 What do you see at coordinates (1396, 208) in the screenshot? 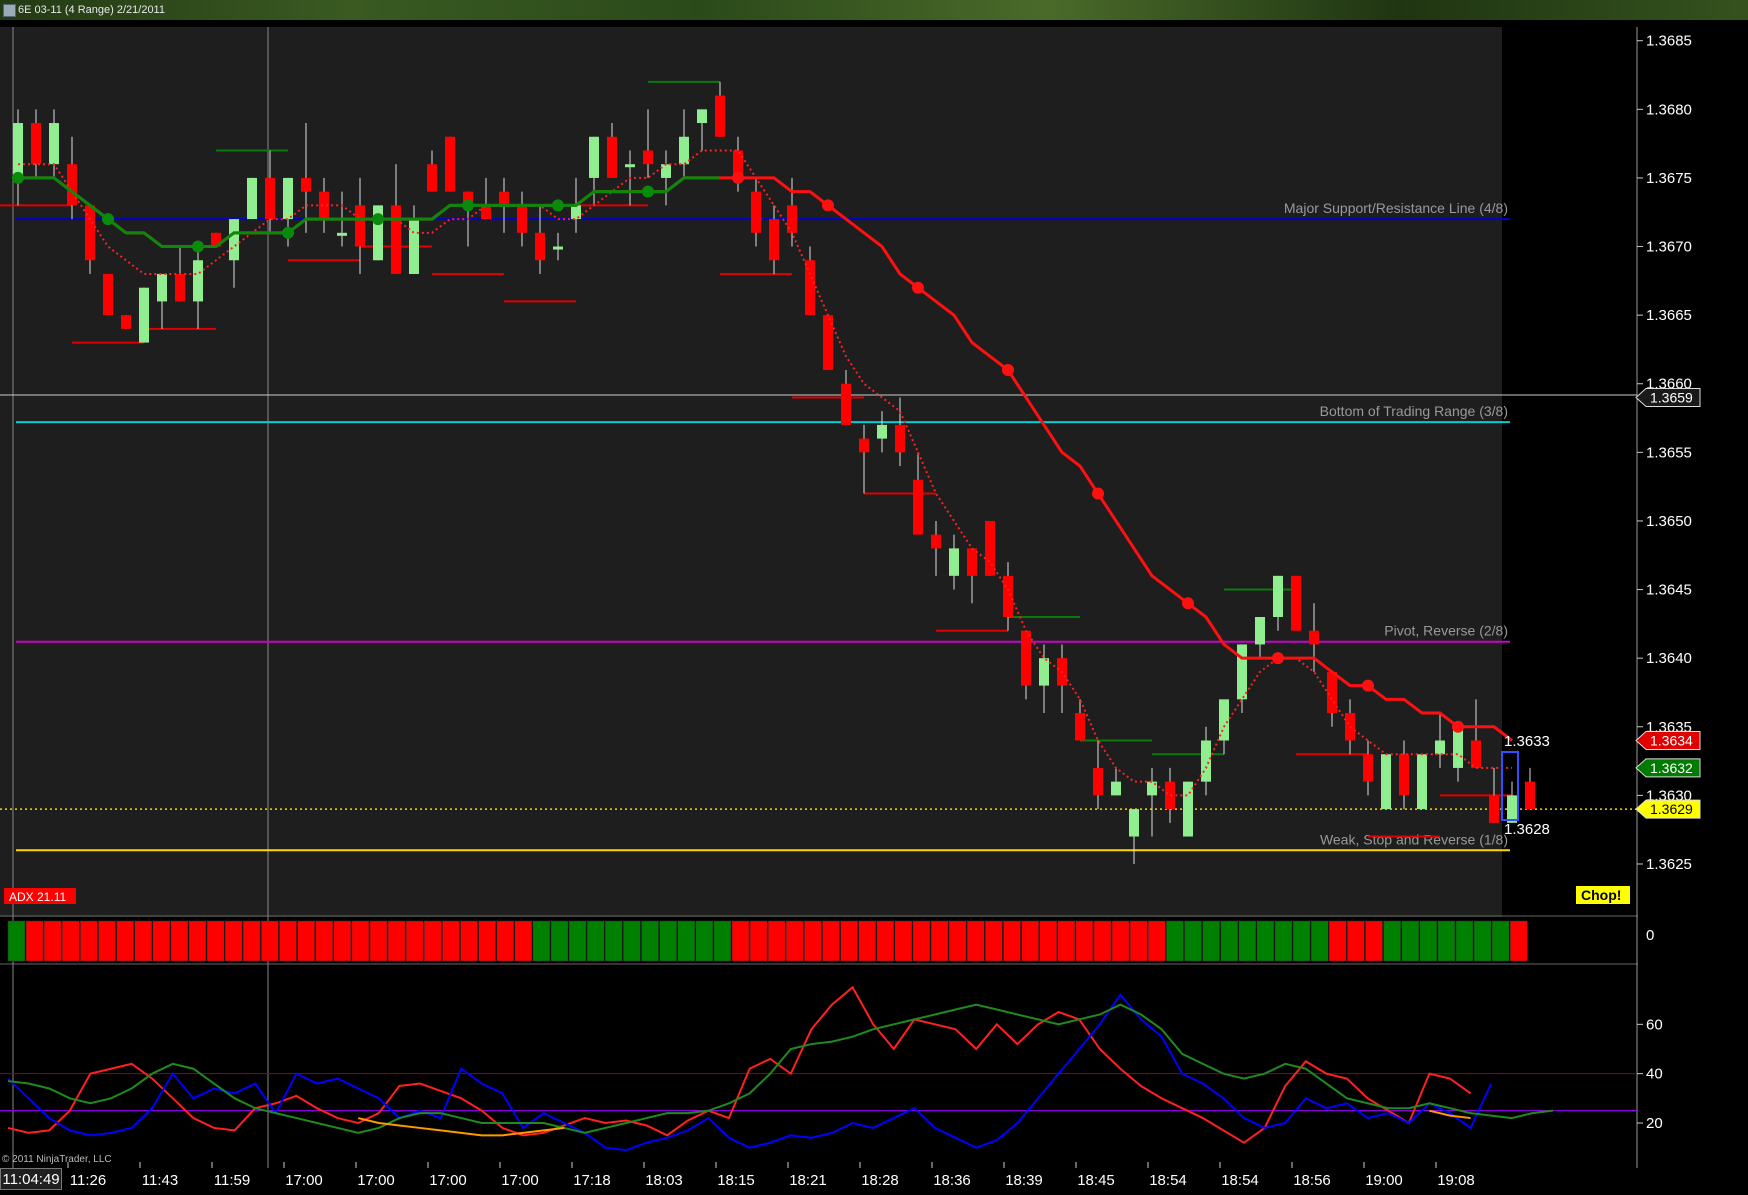
I see `level-label: Major Support/Resistance Line (4/8)` at bounding box center [1396, 208].